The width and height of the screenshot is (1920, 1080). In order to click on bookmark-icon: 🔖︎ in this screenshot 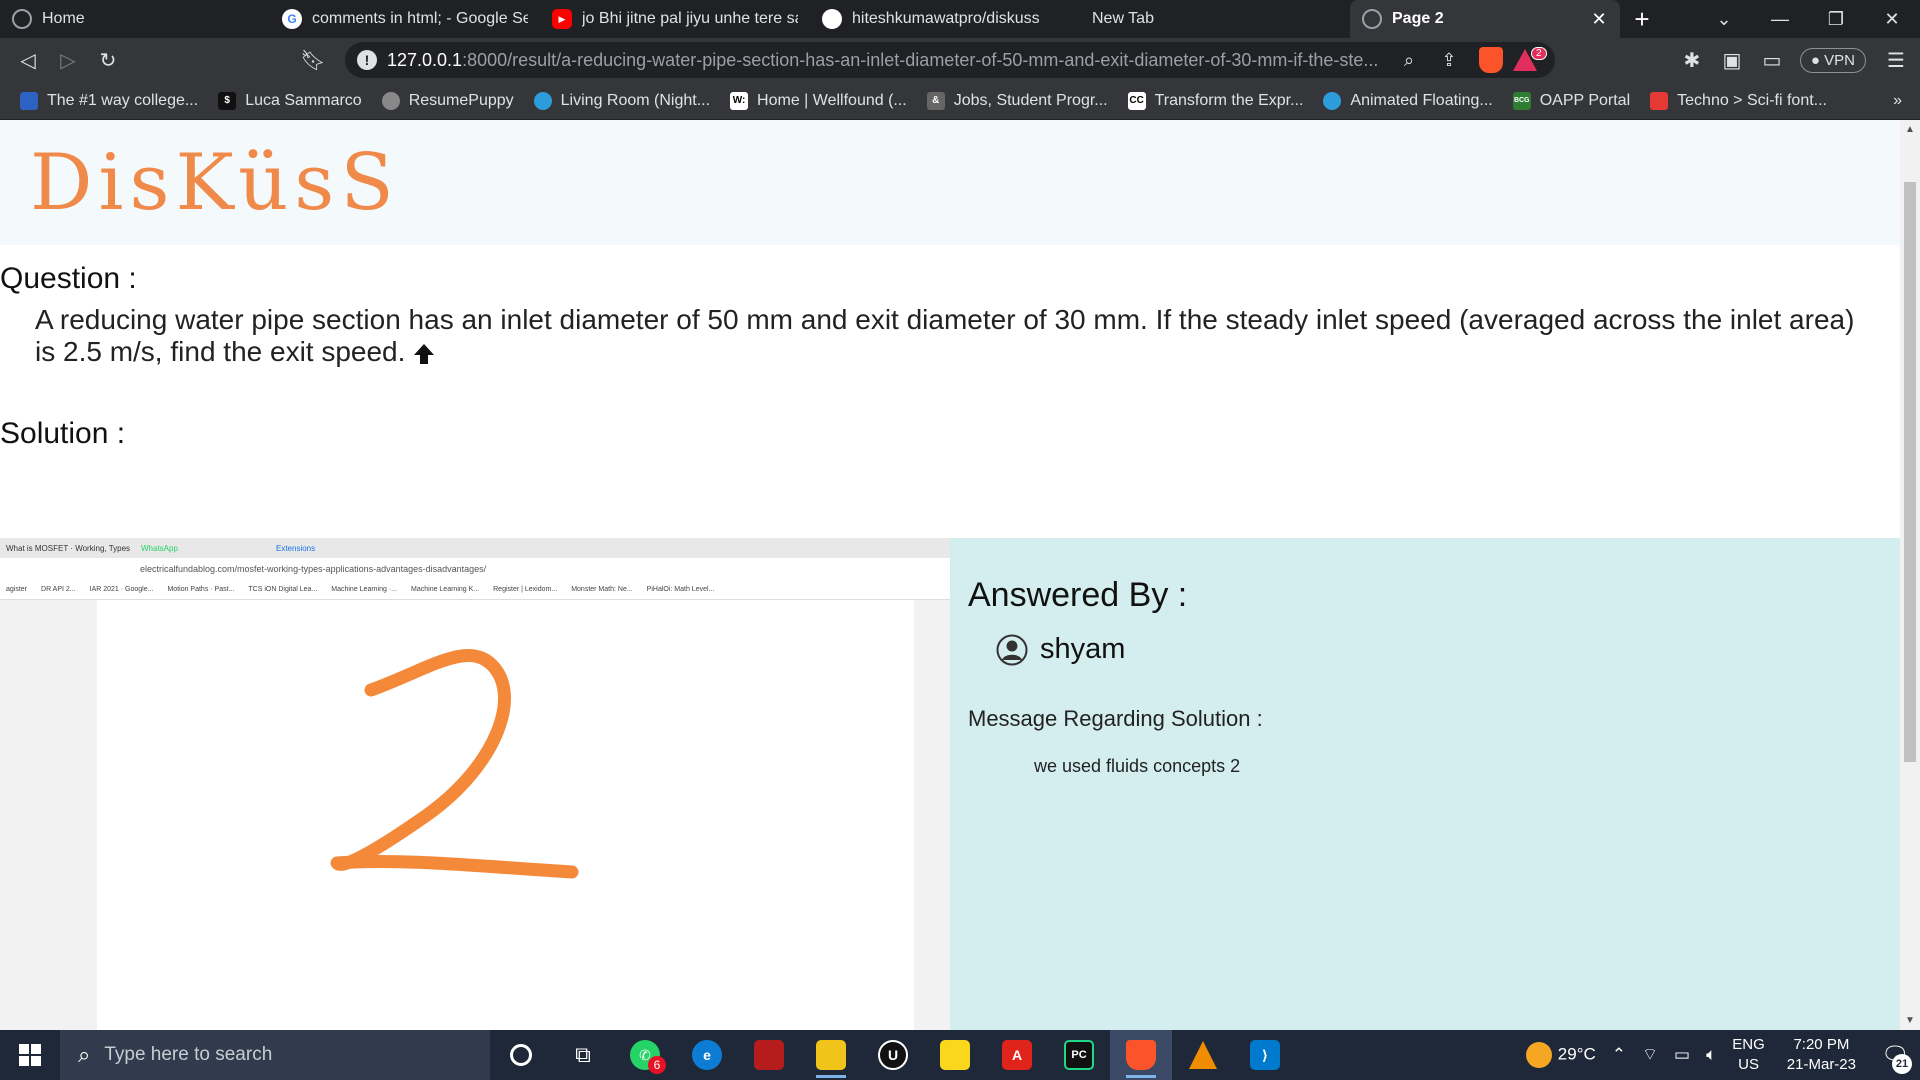, I will do `click(313, 60)`.